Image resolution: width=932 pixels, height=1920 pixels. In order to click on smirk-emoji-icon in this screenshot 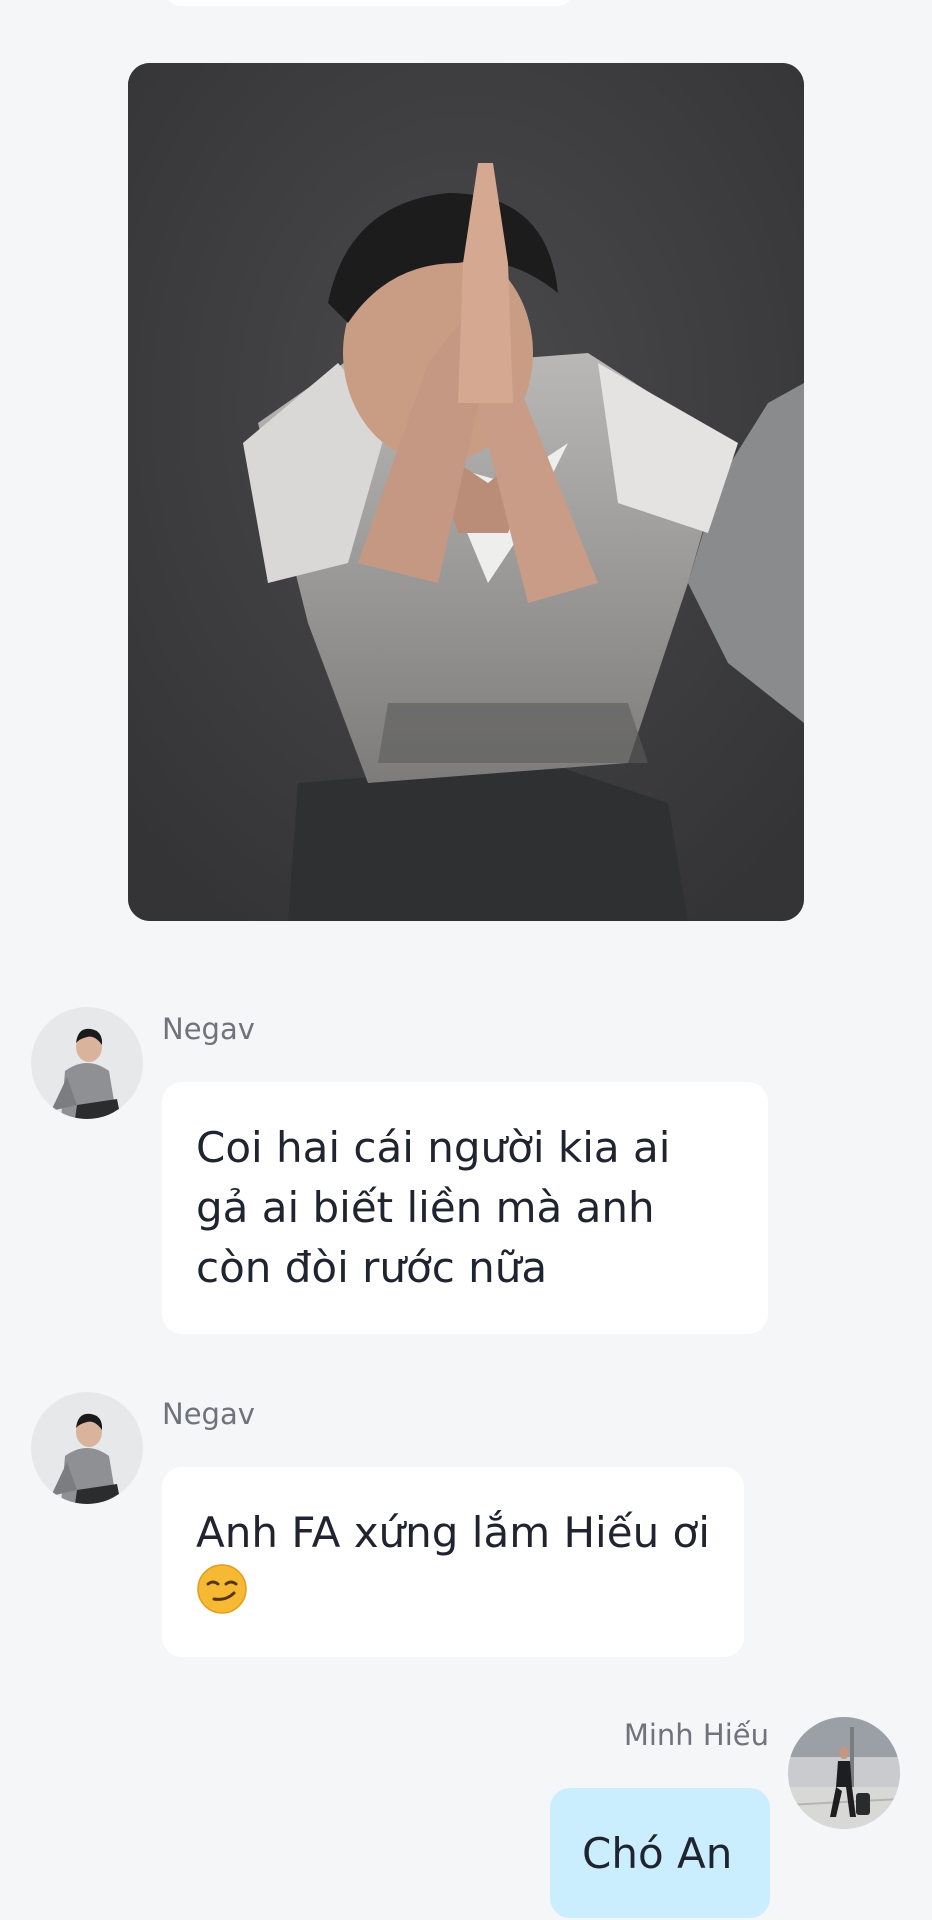, I will do `click(222, 1597)`.